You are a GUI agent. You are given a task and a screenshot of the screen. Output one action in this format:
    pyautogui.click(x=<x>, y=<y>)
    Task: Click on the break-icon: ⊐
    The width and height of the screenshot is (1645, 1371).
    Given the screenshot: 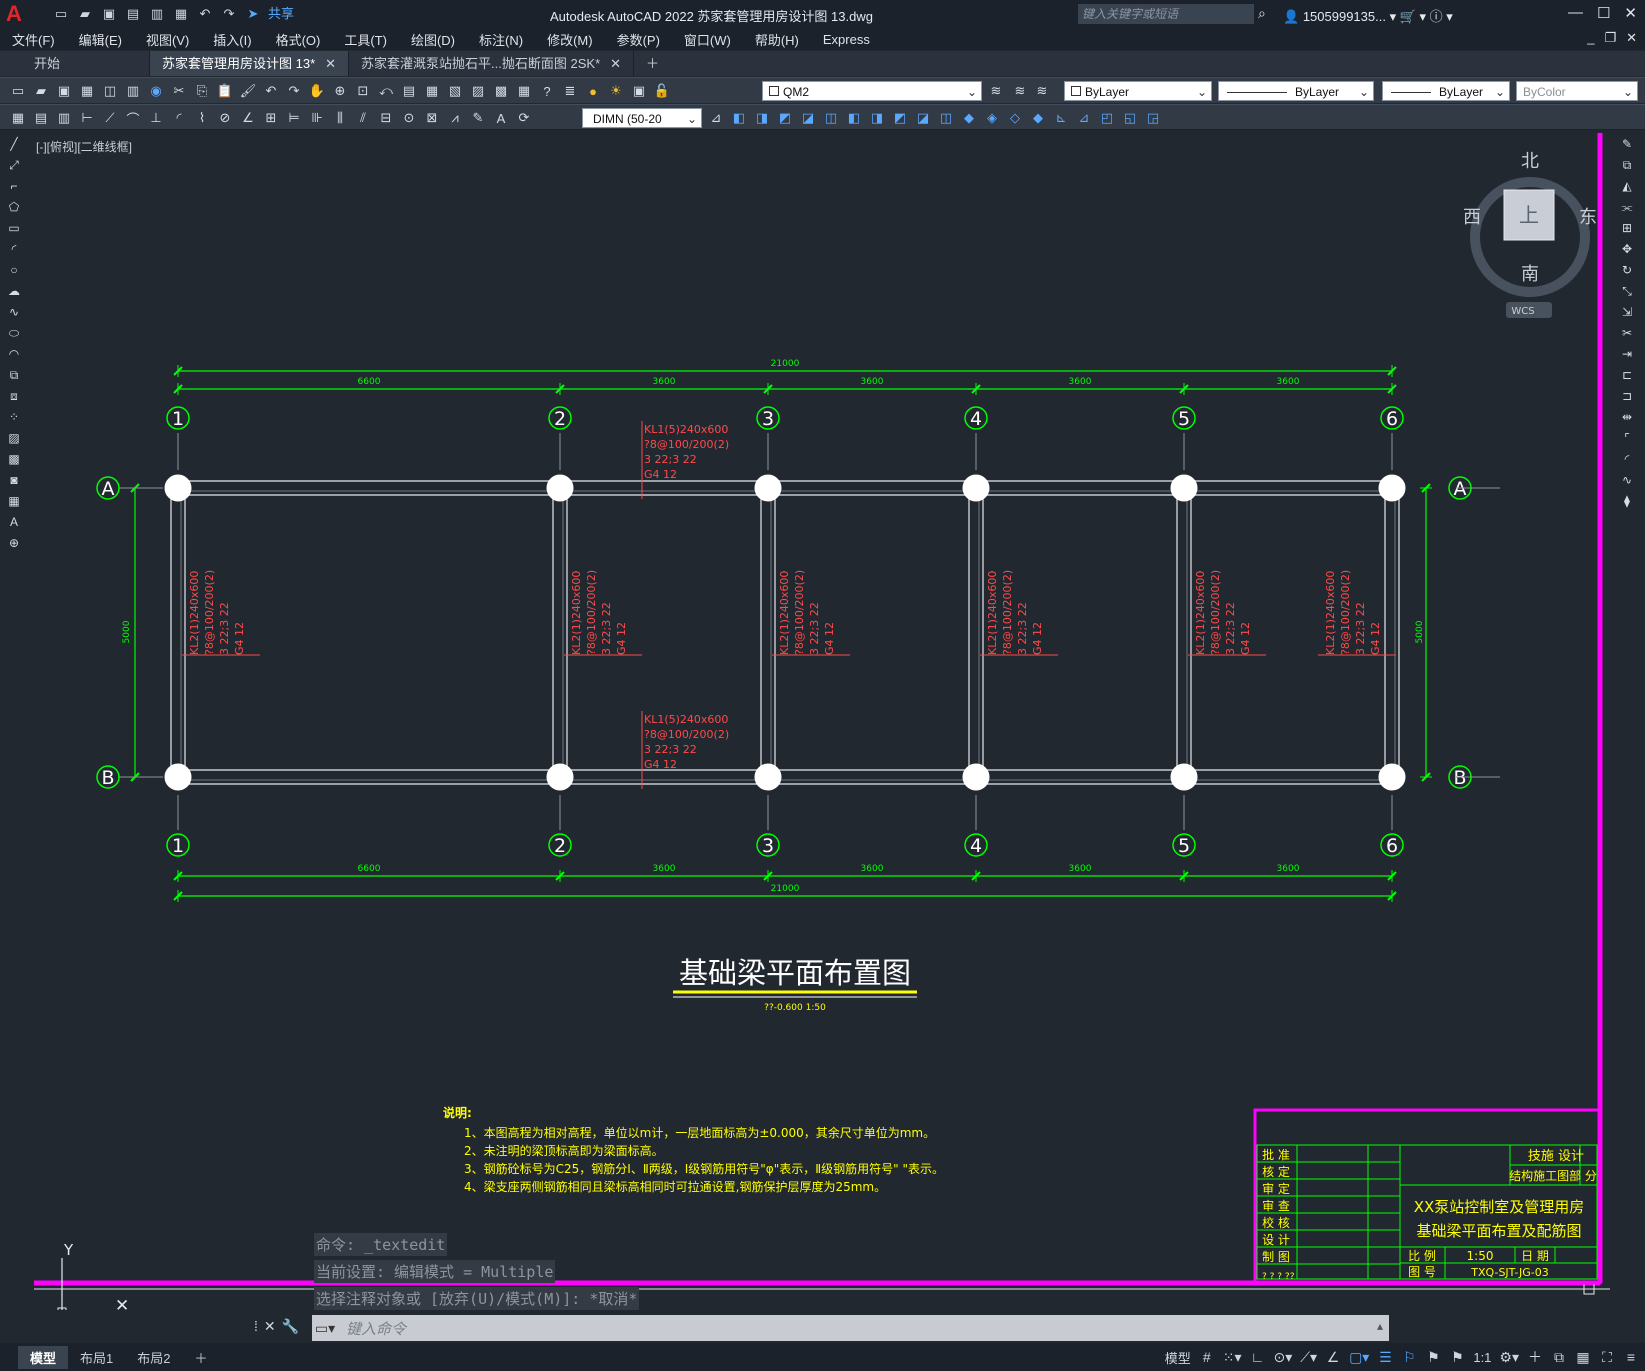 What is the action you would take?
    pyautogui.click(x=1627, y=396)
    